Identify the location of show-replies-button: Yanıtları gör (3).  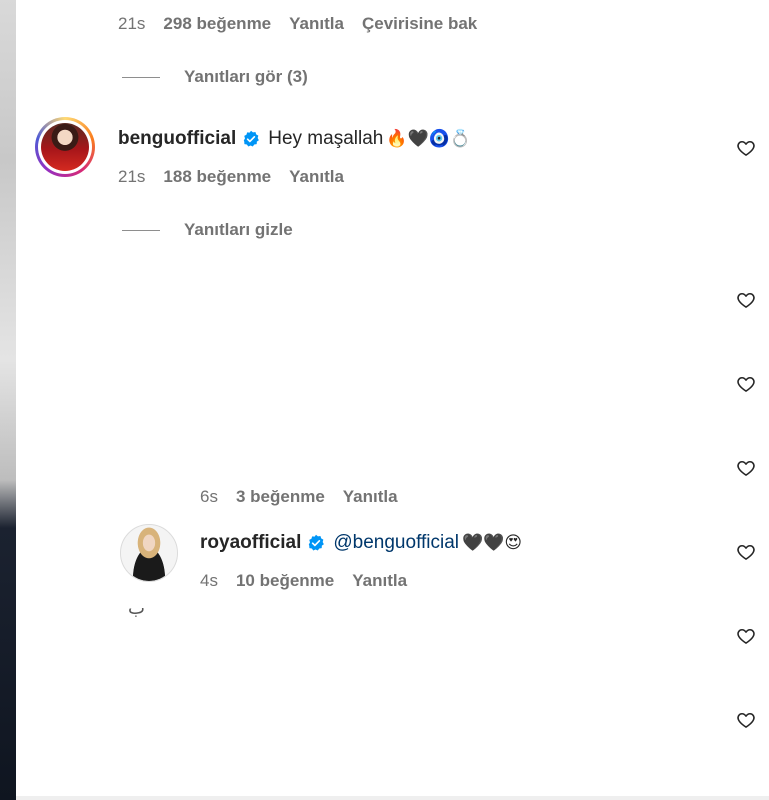
(215, 77).